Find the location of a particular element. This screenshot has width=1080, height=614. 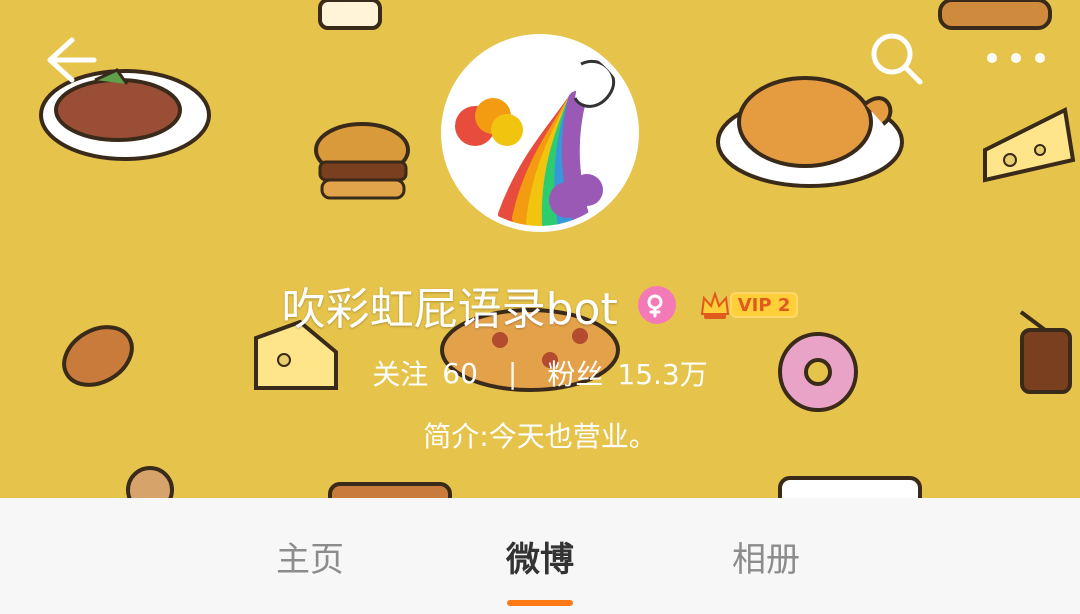

unicorn-rainbow-avatar-image is located at coordinates (540, 133).